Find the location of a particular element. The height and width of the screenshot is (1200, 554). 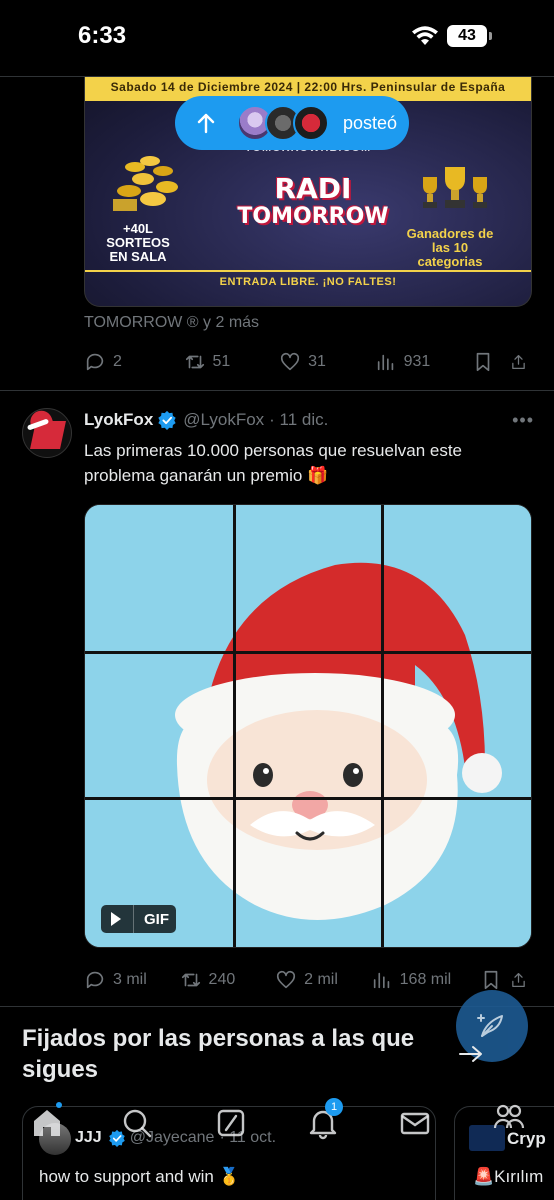

banner-title-line2: TOMORROW is located at coordinates (313, 216).